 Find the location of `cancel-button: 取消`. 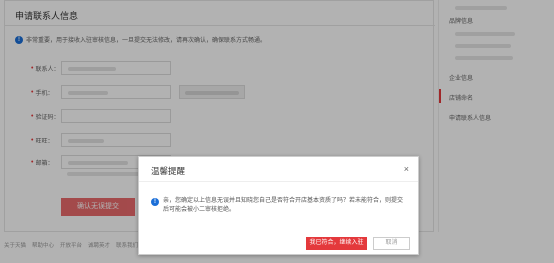

cancel-button: 取消 is located at coordinates (391, 243).